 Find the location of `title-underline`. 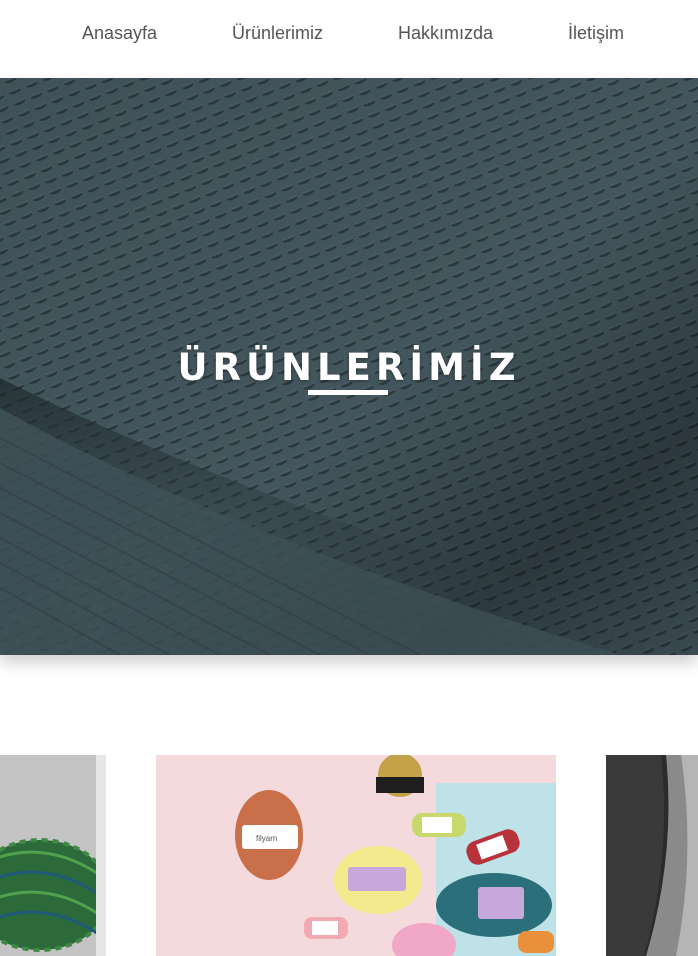

title-underline is located at coordinates (348, 392).